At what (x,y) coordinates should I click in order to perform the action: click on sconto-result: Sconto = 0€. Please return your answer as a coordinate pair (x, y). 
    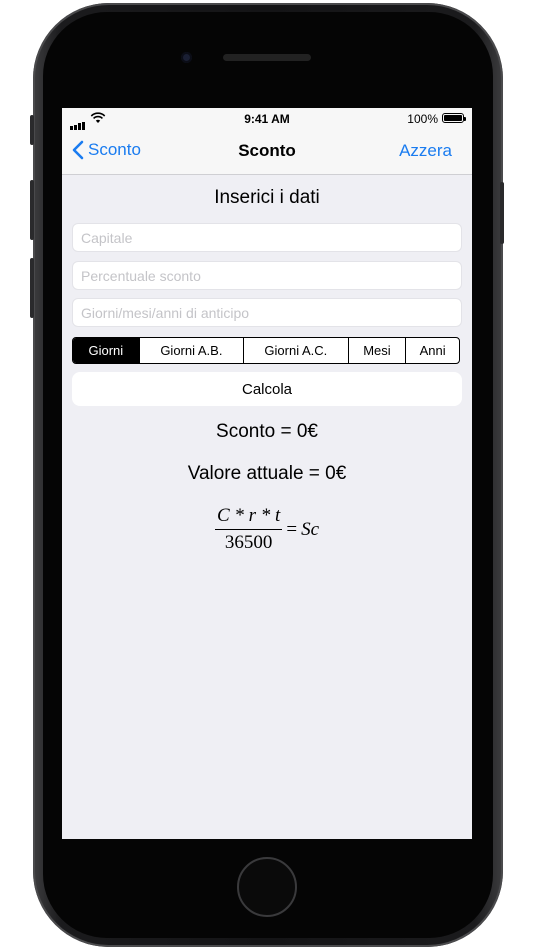
    Looking at the image, I should click on (267, 431).